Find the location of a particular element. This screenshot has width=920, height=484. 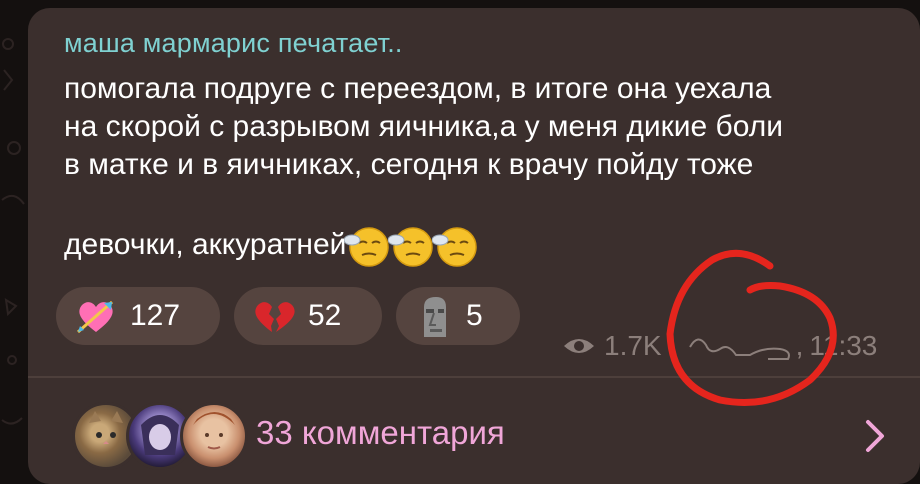

portrait-avatar is located at coordinates (214, 436).